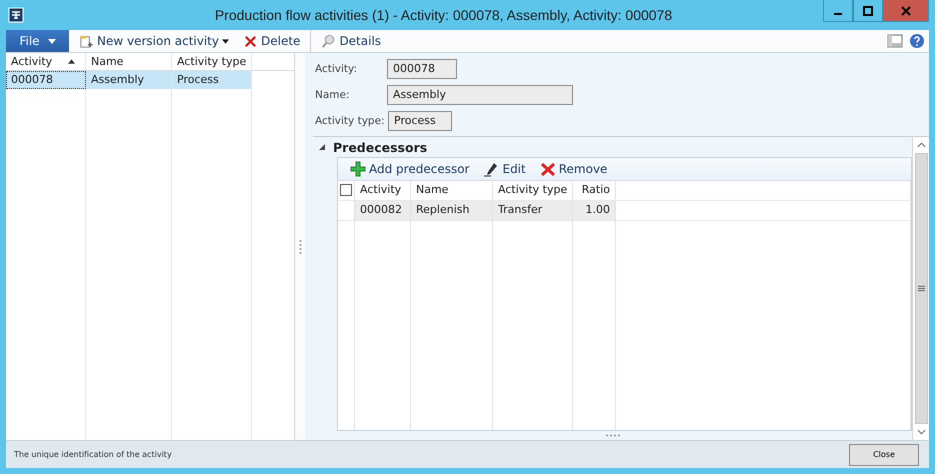  Describe the element at coordinates (612, 435) in the screenshot. I see `resize-grip-icon` at that location.